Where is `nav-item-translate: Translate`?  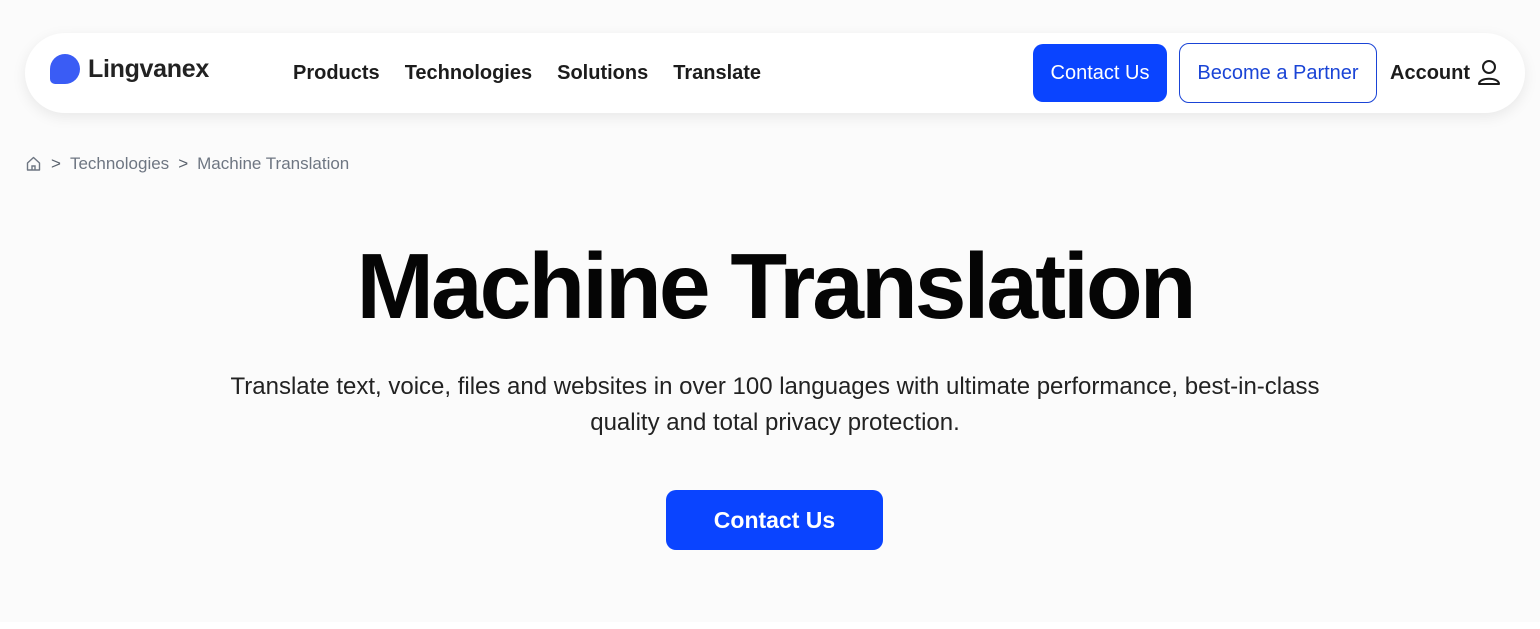 nav-item-translate: Translate is located at coordinates (717, 73).